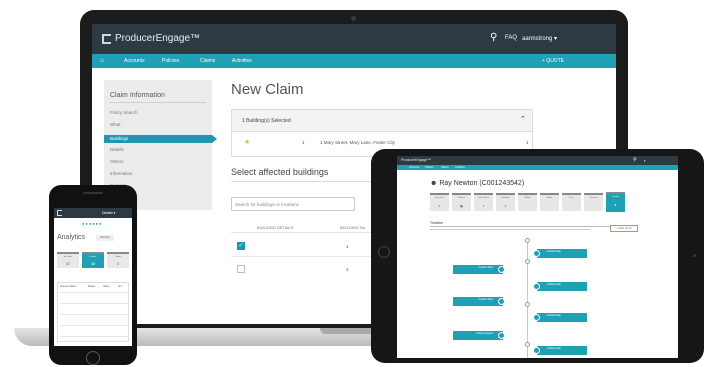  I want to click on tablet-home-button, so click(384, 252).